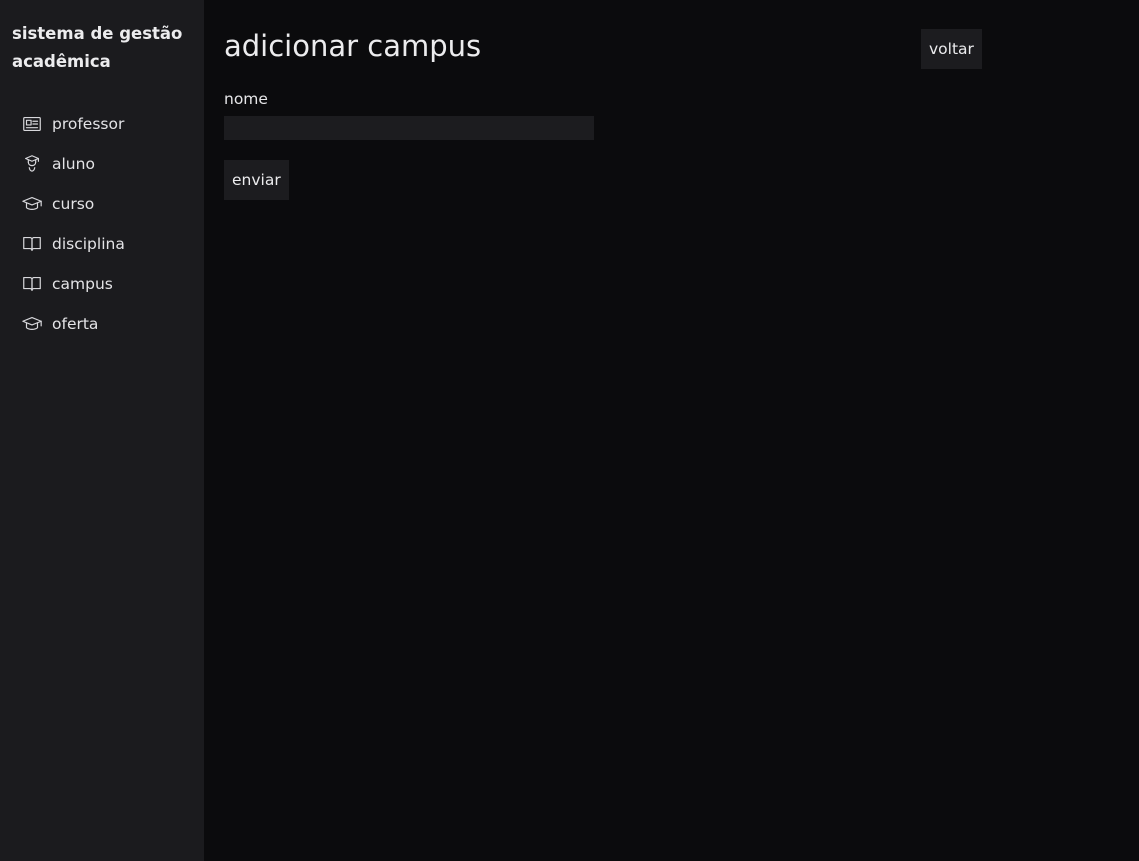 The height and width of the screenshot is (861, 1139). What do you see at coordinates (32, 124) in the screenshot?
I see `id-card-icon` at bounding box center [32, 124].